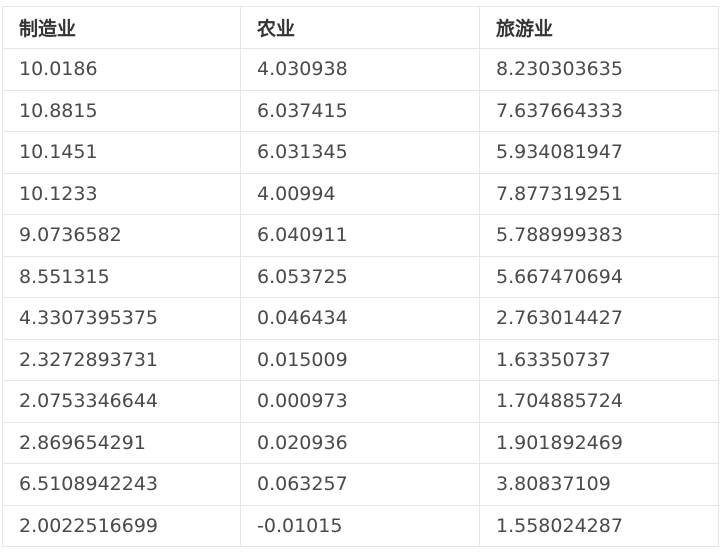 The width and height of the screenshot is (720, 558). I want to click on cell-agriculture: -0.01015, so click(360, 525).